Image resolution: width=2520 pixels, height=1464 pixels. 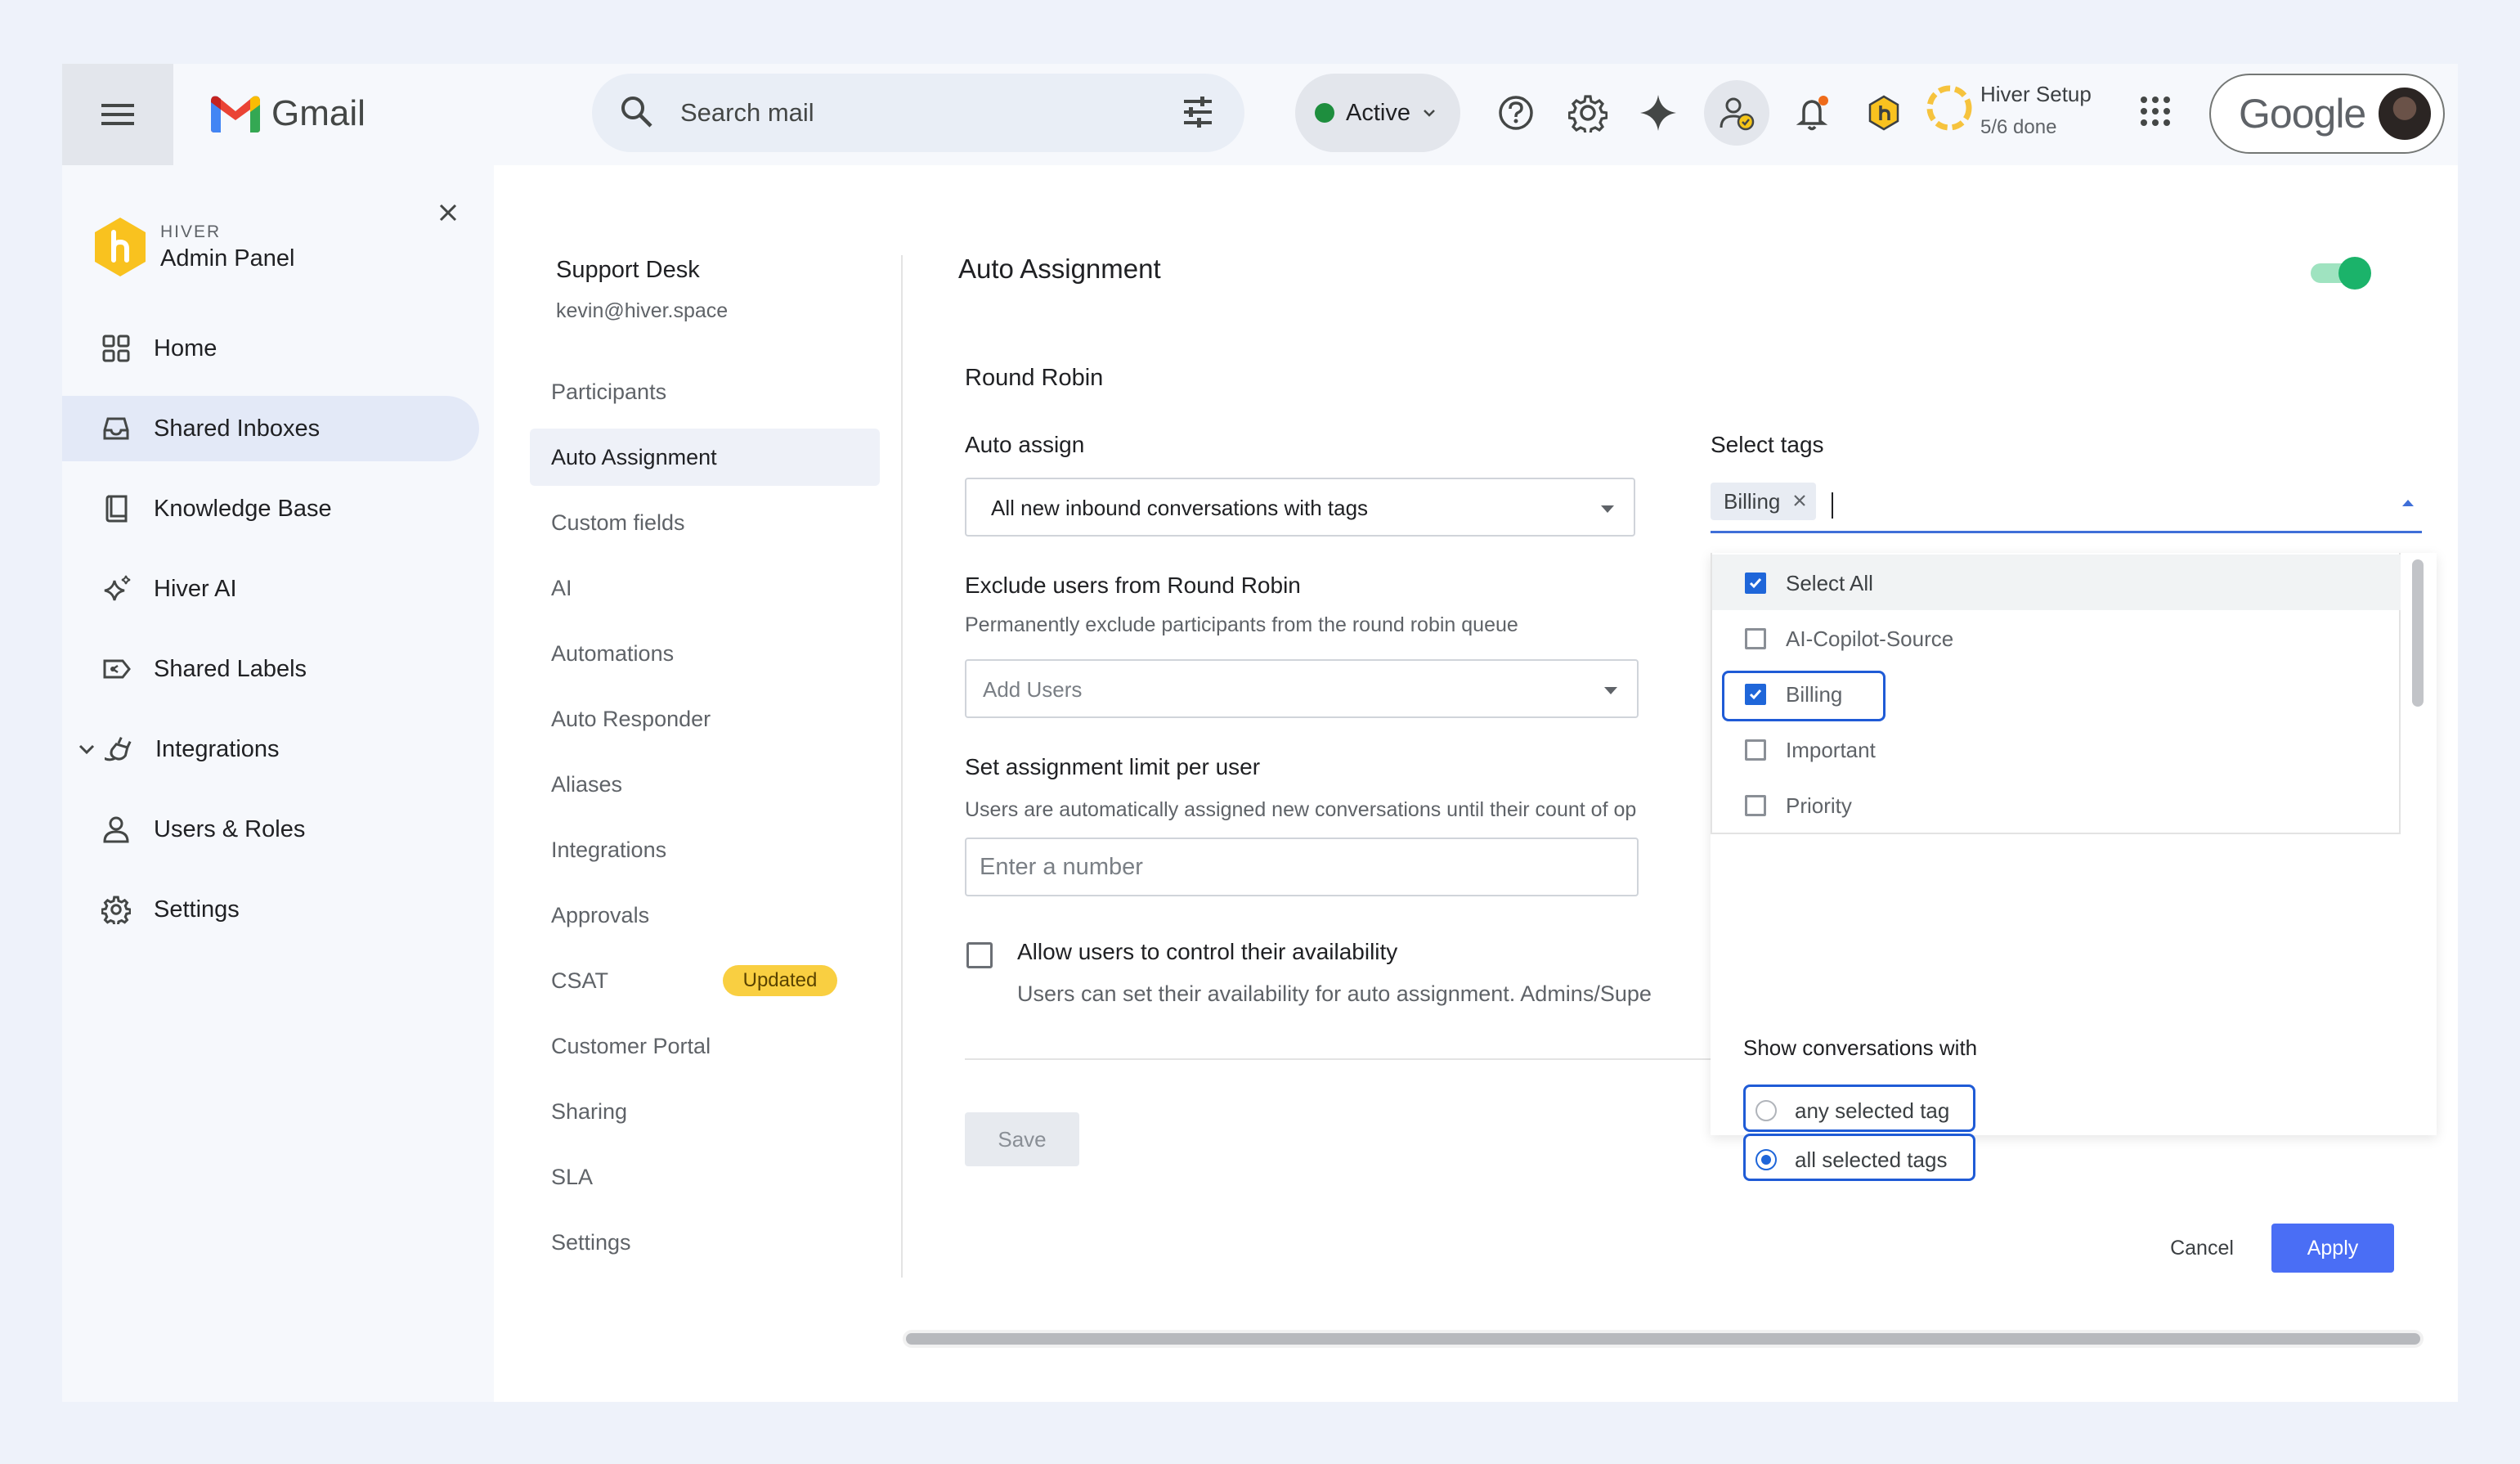 I want to click on hiver-availability-button, so click(x=1737, y=113).